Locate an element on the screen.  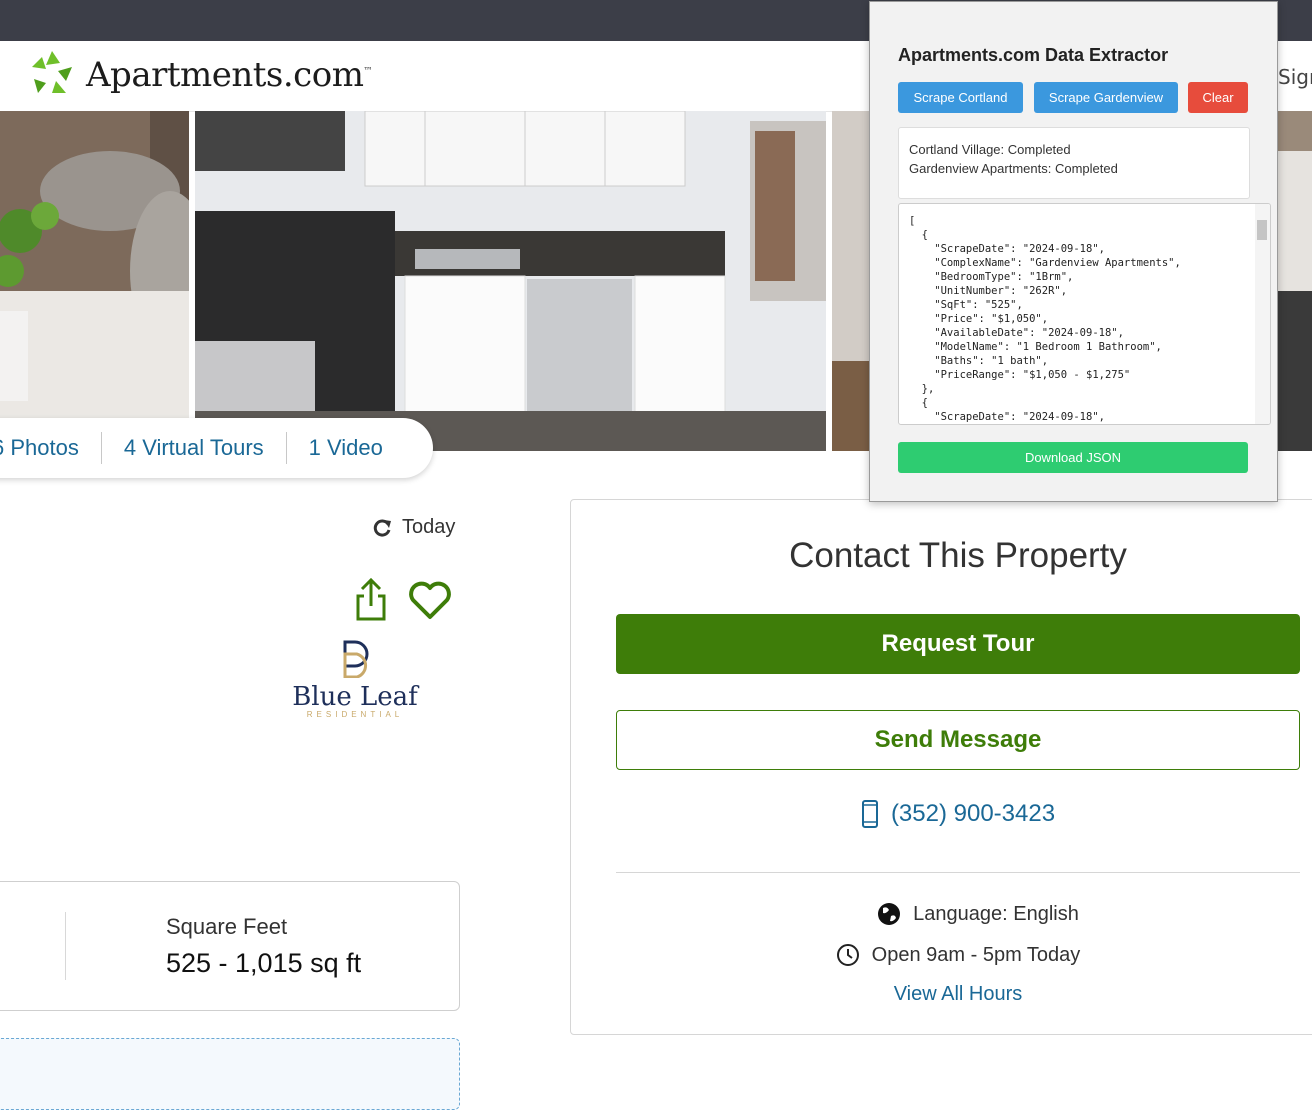
language-text: Language: English is located at coordinates (996, 913).